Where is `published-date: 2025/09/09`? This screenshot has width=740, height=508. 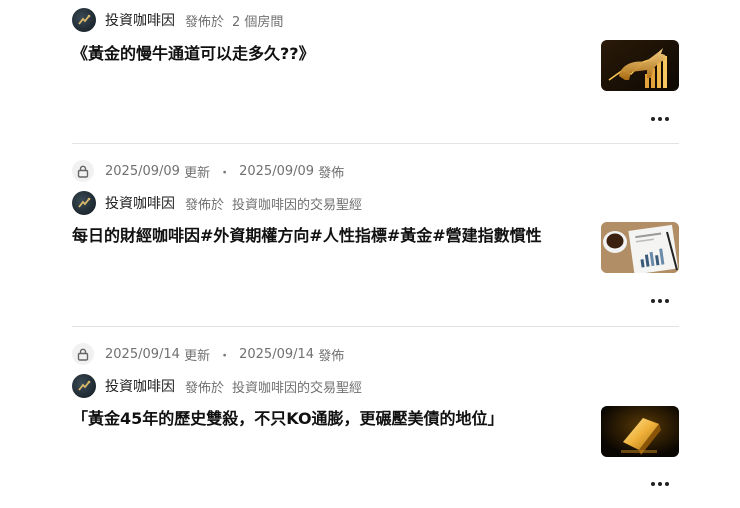
published-date: 2025/09/09 is located at coordinates (277, 171).